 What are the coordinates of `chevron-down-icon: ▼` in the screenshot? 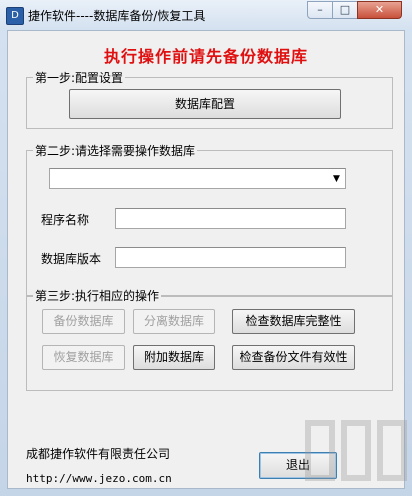 It's located at (336, 178).